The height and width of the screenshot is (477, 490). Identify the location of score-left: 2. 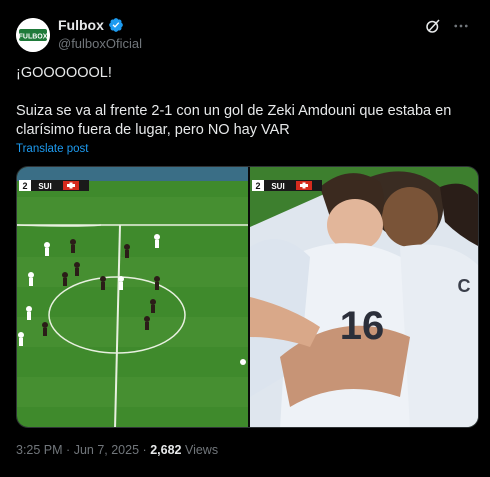
(24, 186).